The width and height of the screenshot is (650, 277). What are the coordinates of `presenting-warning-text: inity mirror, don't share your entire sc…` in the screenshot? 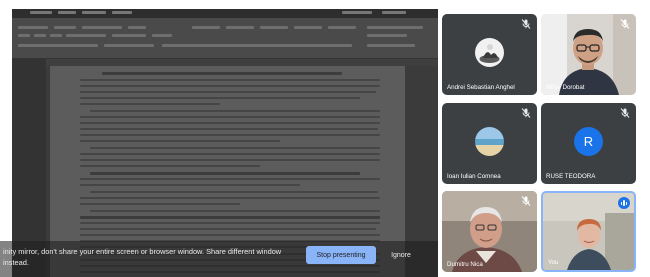 It's located at (142, 257).